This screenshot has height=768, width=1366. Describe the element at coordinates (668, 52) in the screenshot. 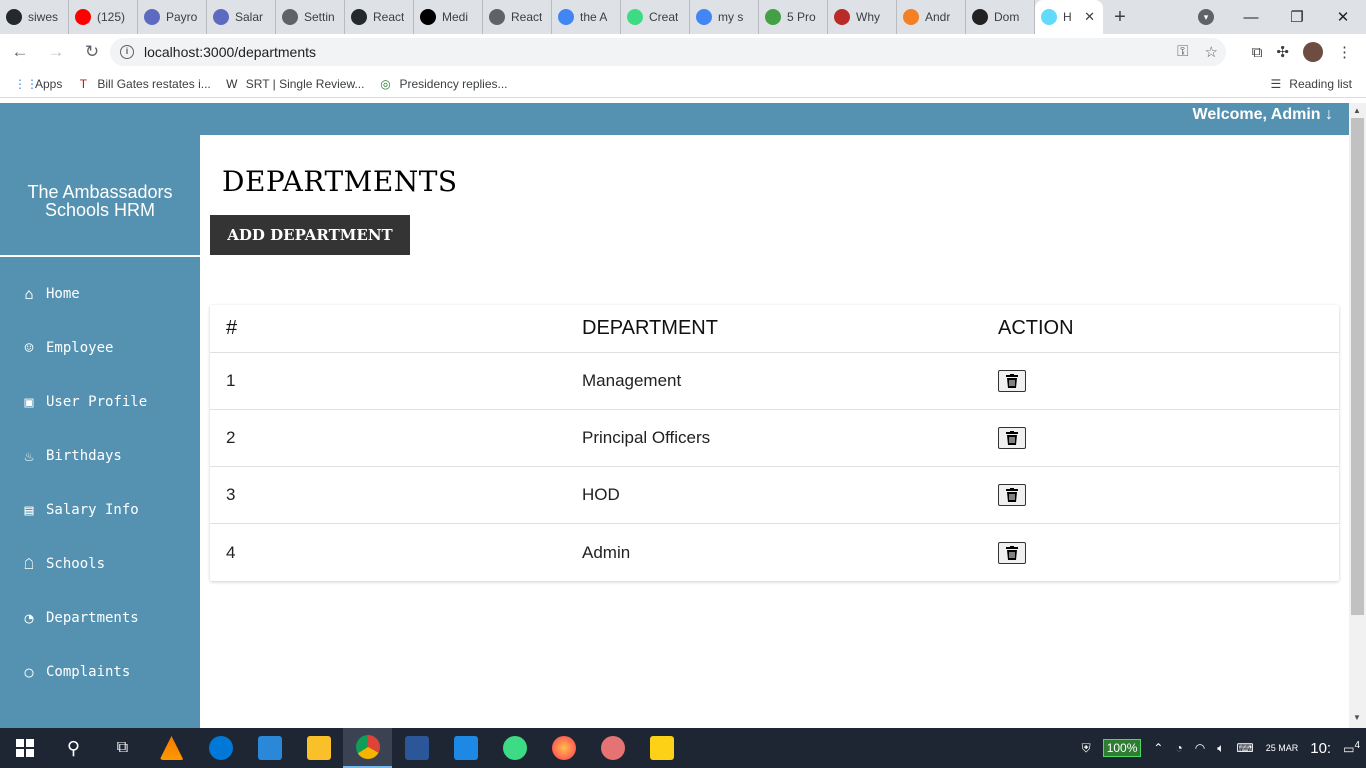

I see `address-bar: i localhost:3000/departments ⚿ ☆` at that location.